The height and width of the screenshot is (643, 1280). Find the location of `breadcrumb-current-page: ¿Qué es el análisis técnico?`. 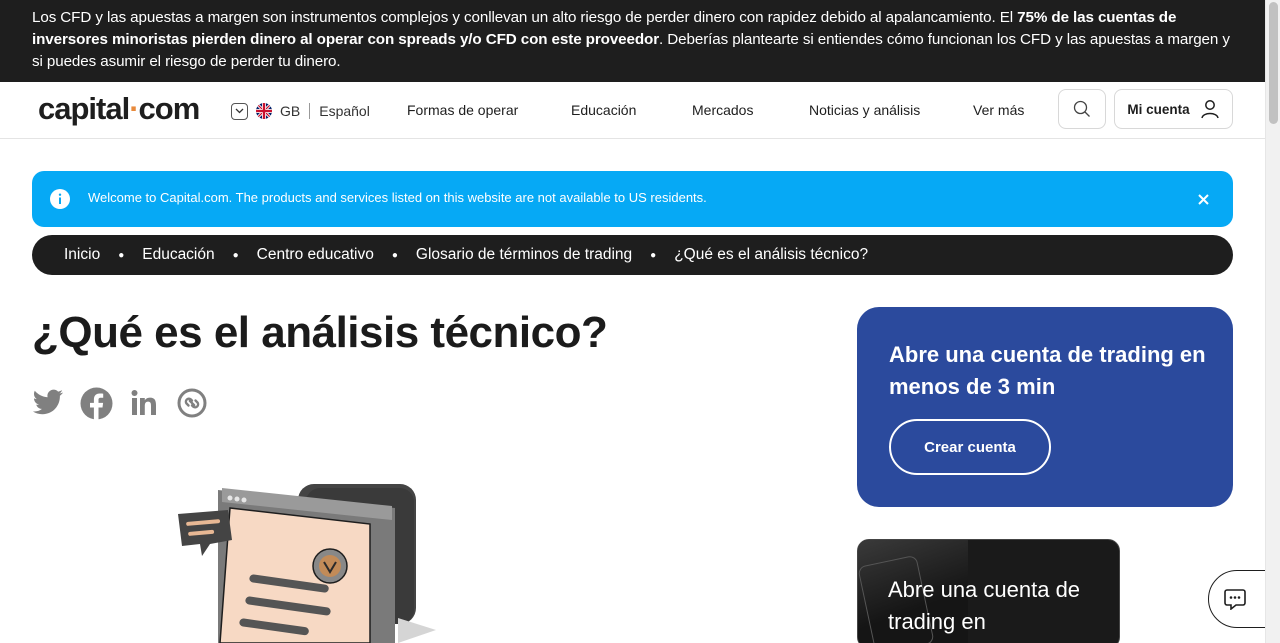

breadcrumb-current-page: ¿Qué es el análisis técnico? is located at coordinates (771, 254).